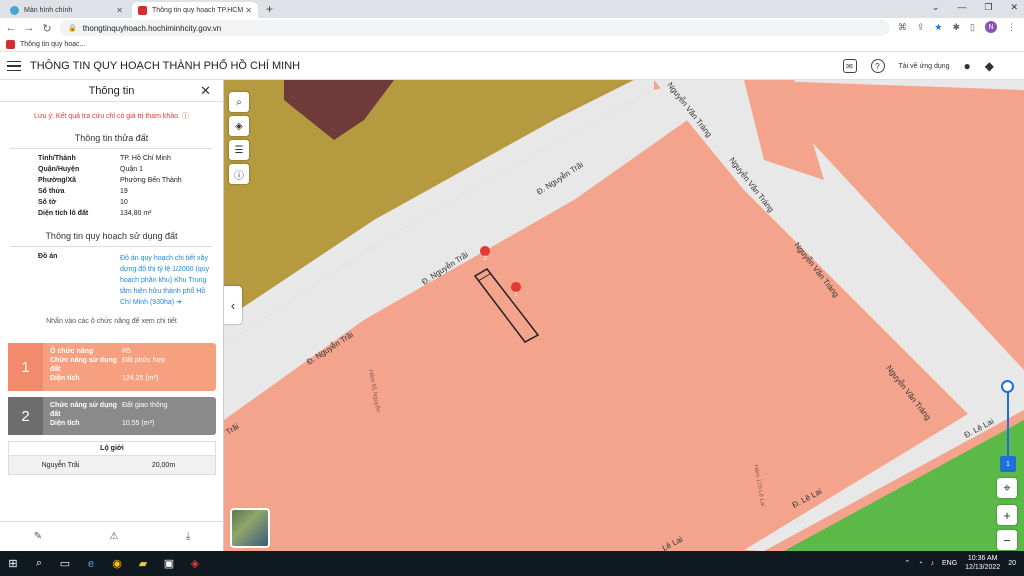  Describe the element at coordinates (233, 305) in the screenshot. I see `collapse-panel-button: ‹` at that location.